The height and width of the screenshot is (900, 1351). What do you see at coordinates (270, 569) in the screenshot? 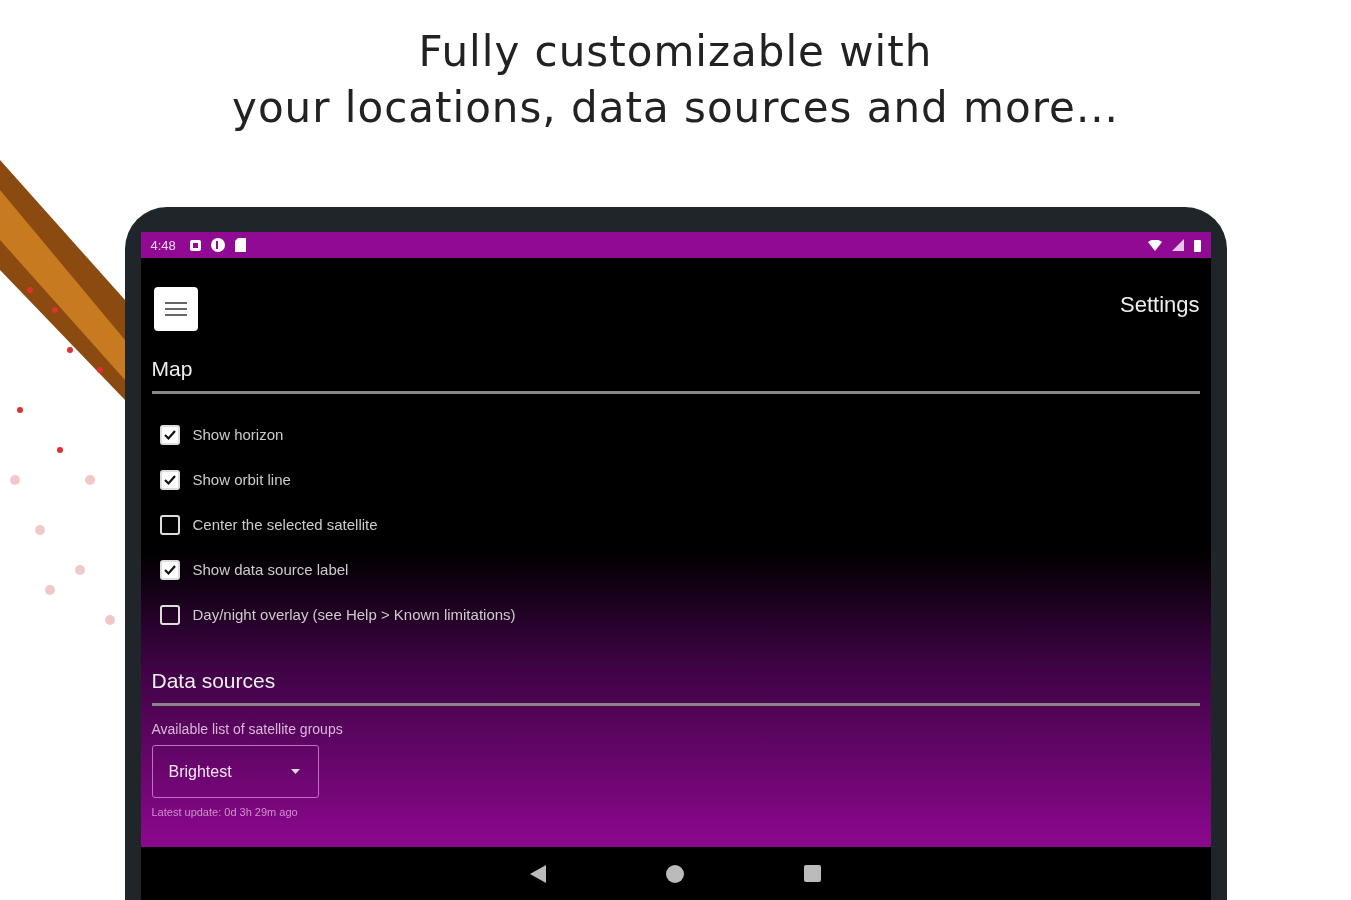
I see `checkbox-label: Show data source label` at bounding box center [270, 569].